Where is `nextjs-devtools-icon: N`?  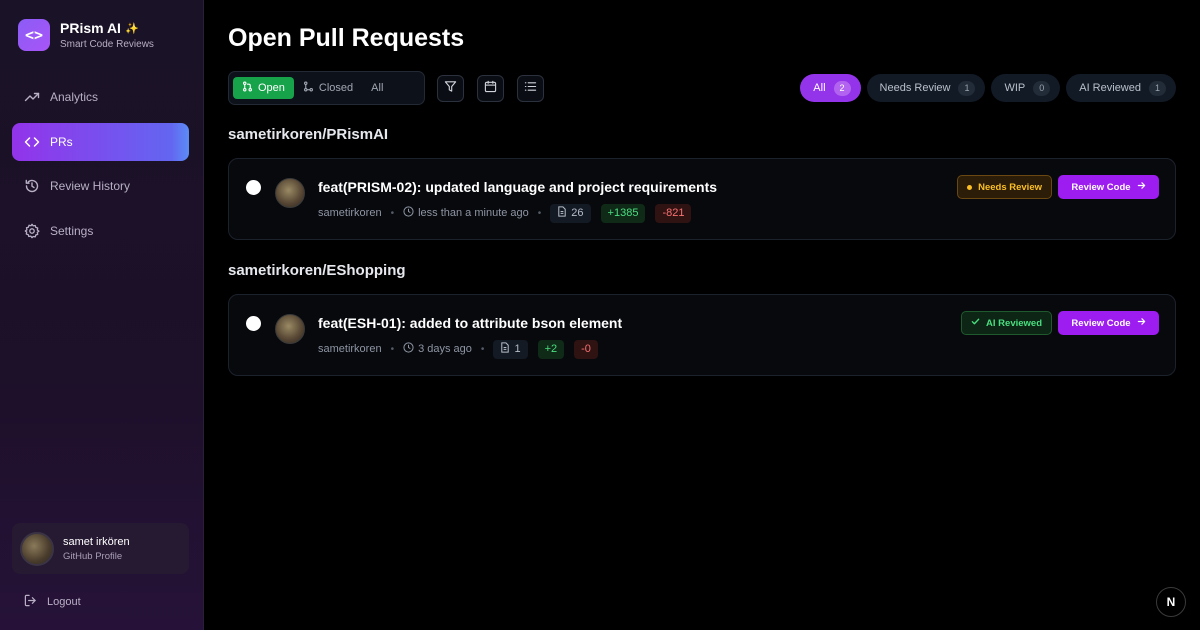
nextjs-devtools-icon: N is located at coordinates (1171, 602).